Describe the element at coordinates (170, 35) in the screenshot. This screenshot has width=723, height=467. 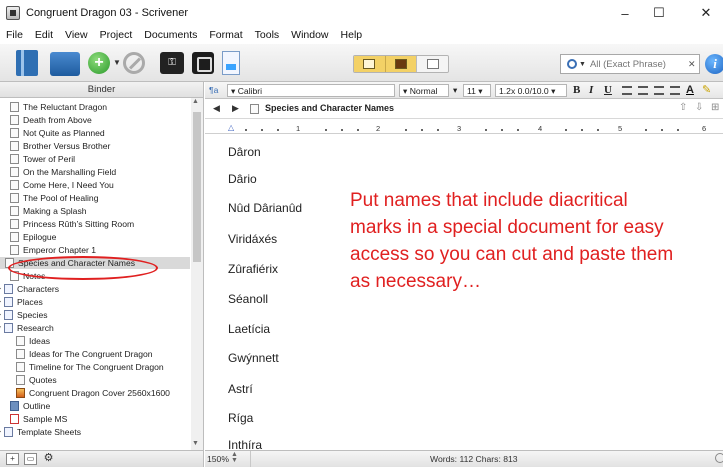
I see `menu-documents: Documents` at that location.